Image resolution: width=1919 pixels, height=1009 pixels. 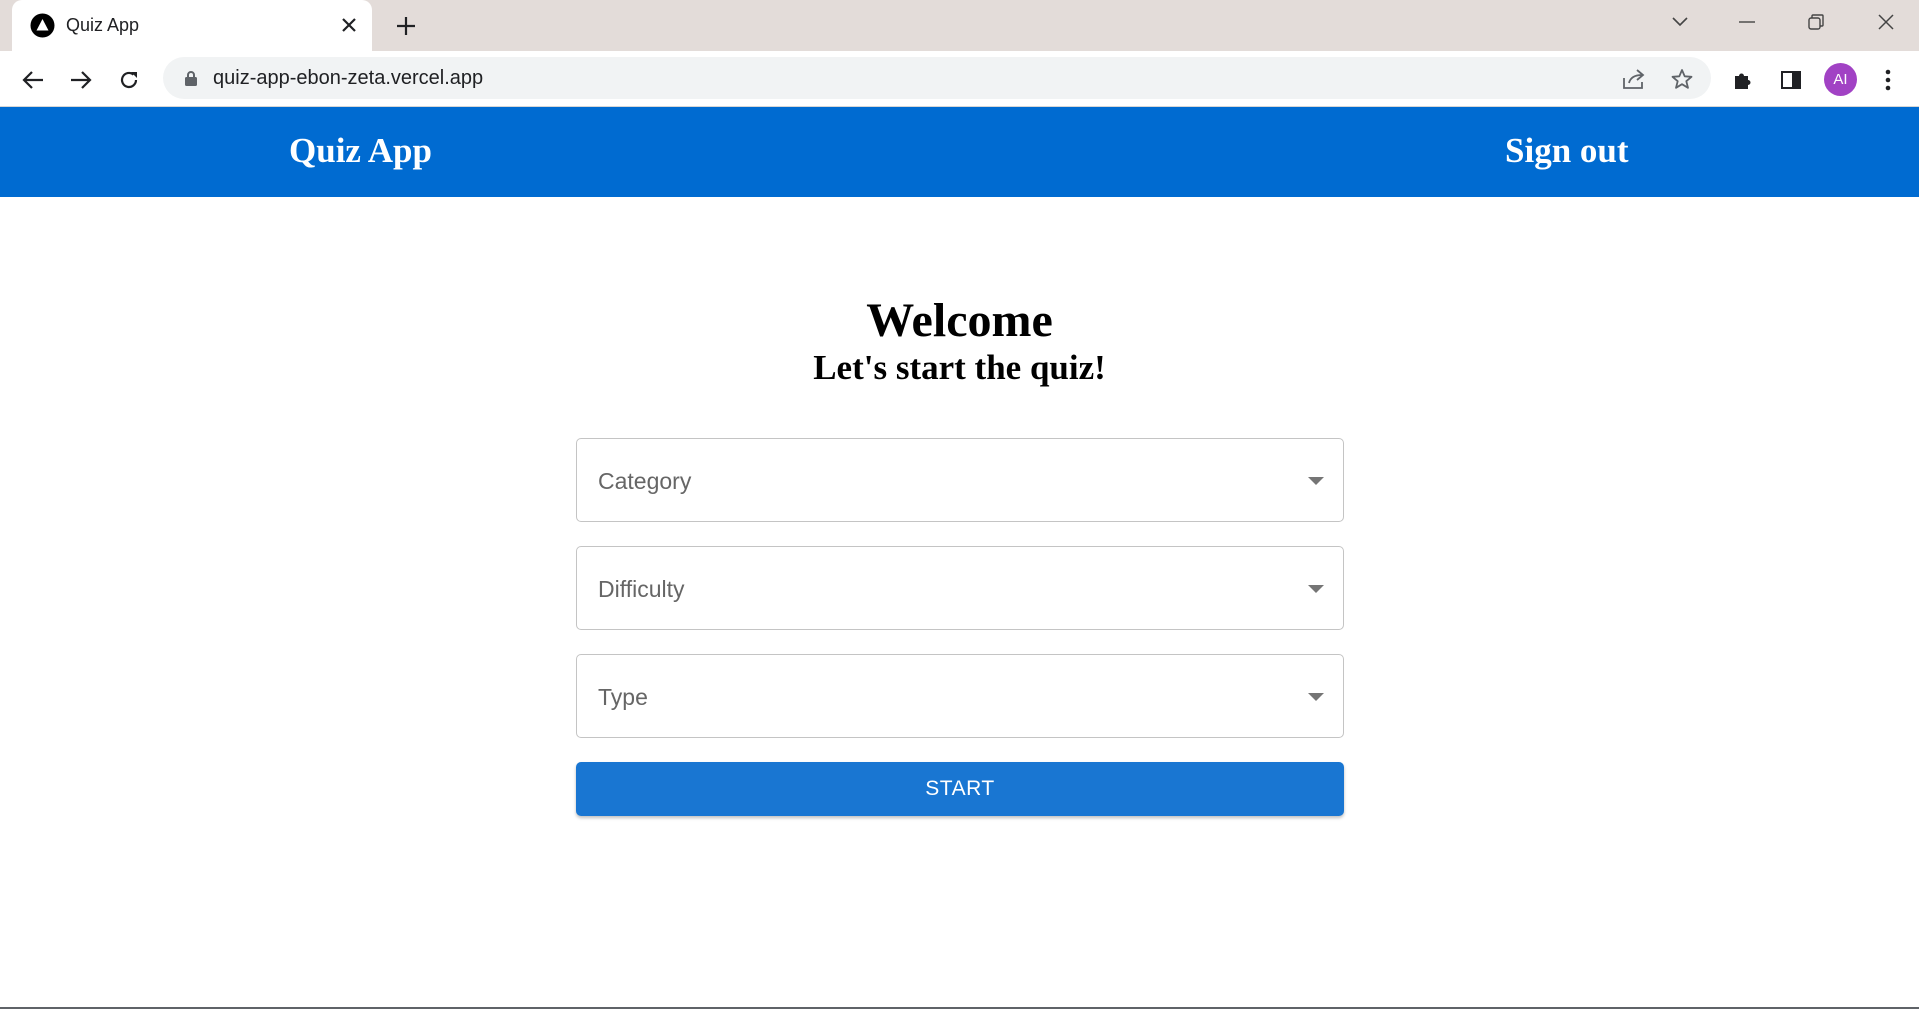 I want to click on url-text: quiz-app-ebon-zeta.vercel.app, so click(x=348, y=78).